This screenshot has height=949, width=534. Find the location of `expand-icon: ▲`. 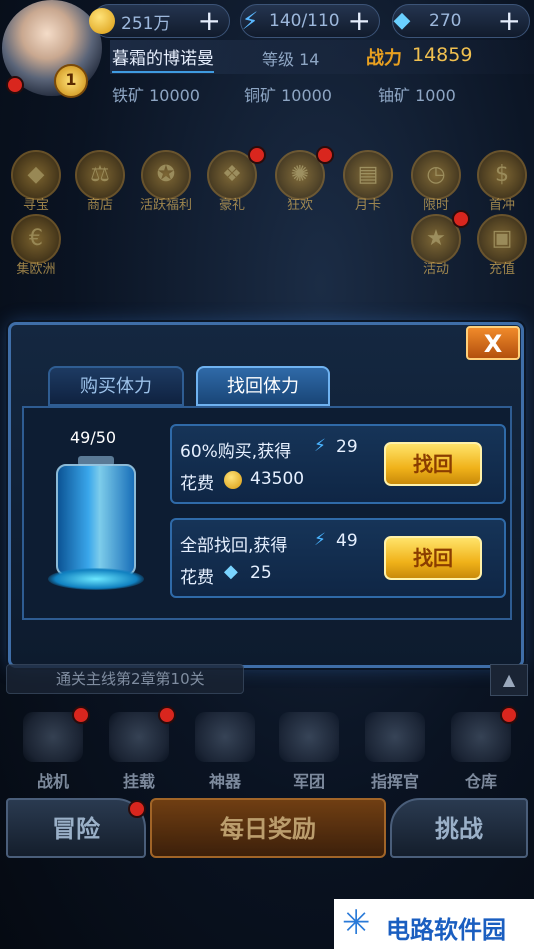

expand-icon: ▲ is located at coordinates (509, 680).